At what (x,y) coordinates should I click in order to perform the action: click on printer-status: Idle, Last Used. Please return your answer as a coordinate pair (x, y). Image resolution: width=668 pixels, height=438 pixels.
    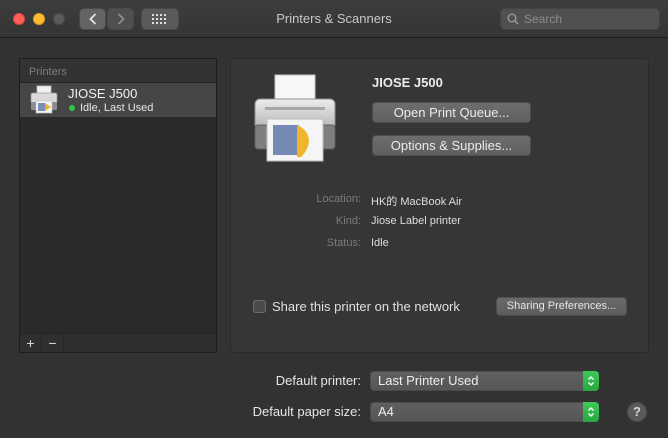
    Looking at the image, I should click on (111, 108).